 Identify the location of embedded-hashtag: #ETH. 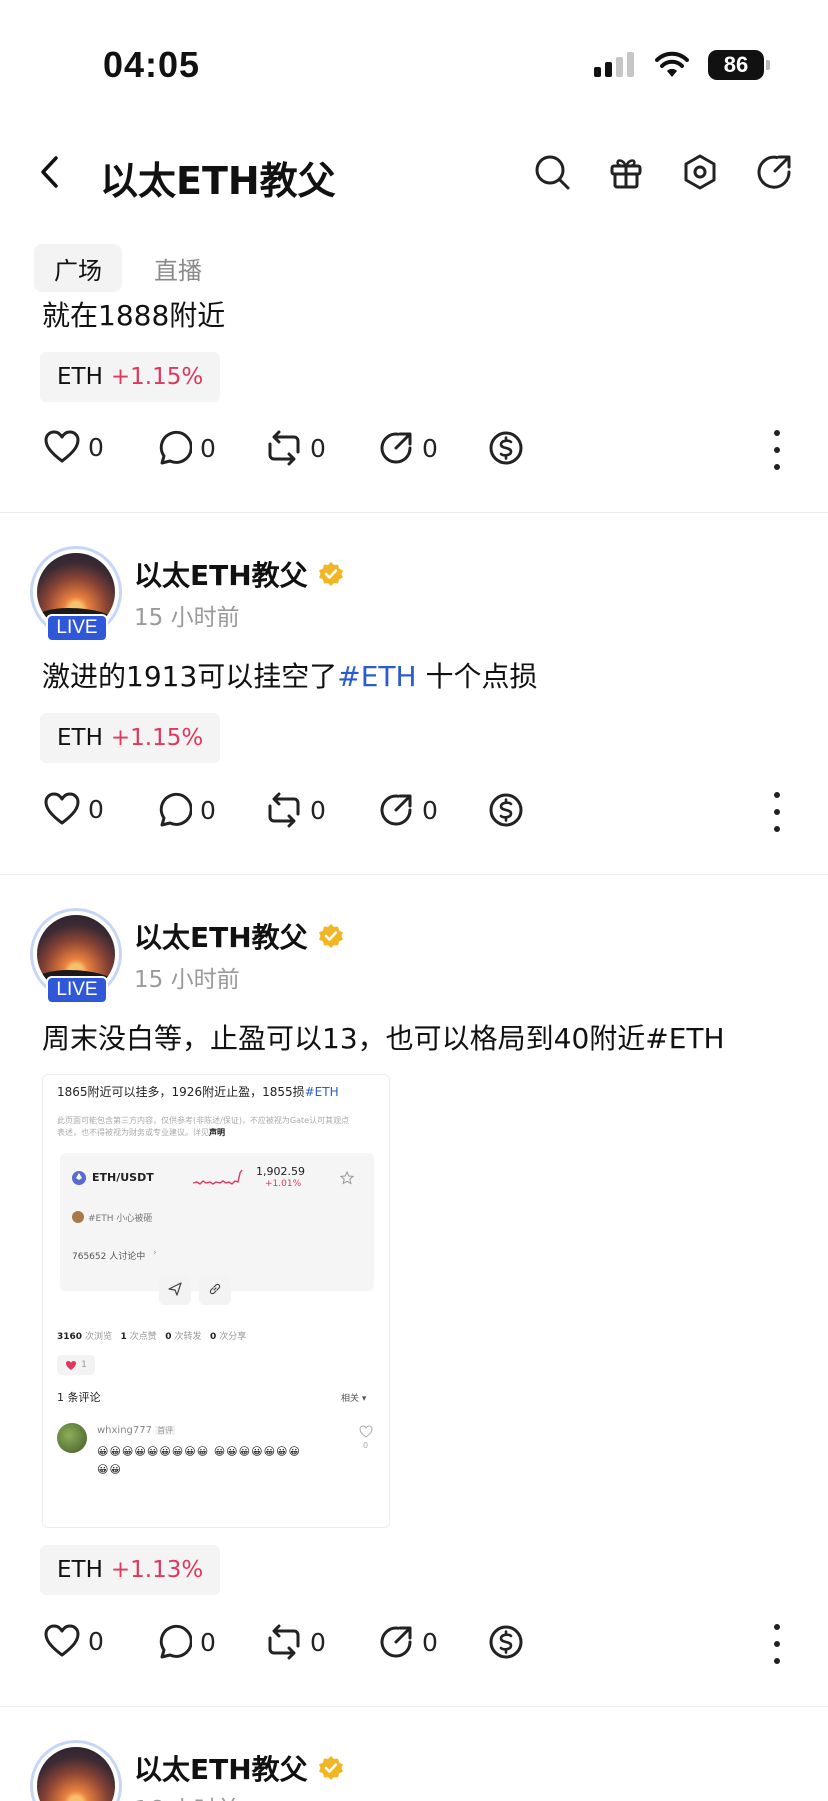
(321, 1092).